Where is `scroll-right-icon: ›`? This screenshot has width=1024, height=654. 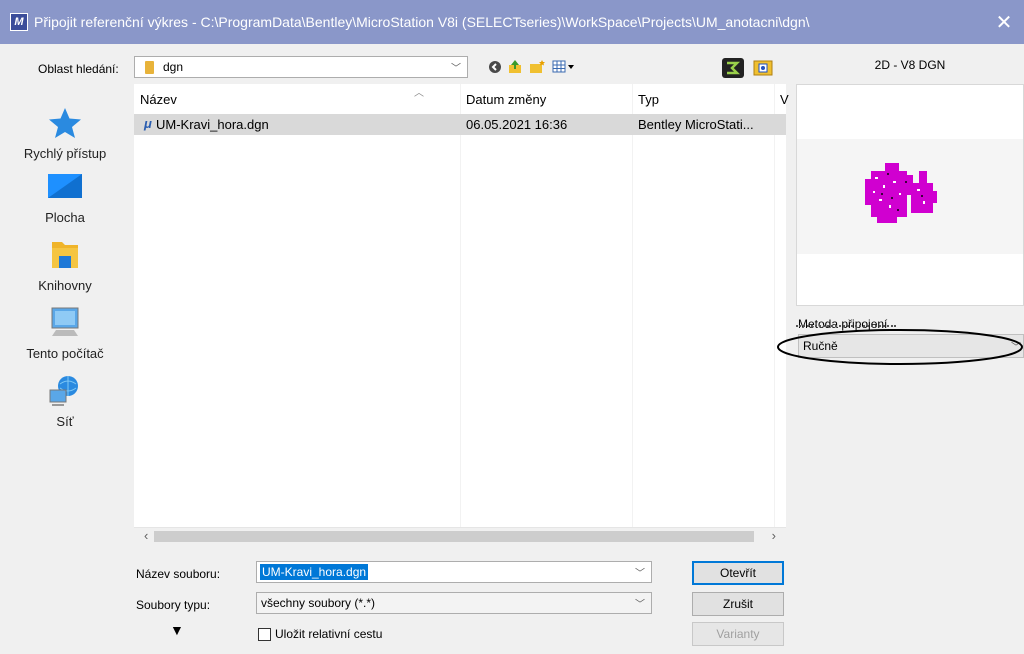 scroll-right-icon: › is located at coordinates (774, 535).